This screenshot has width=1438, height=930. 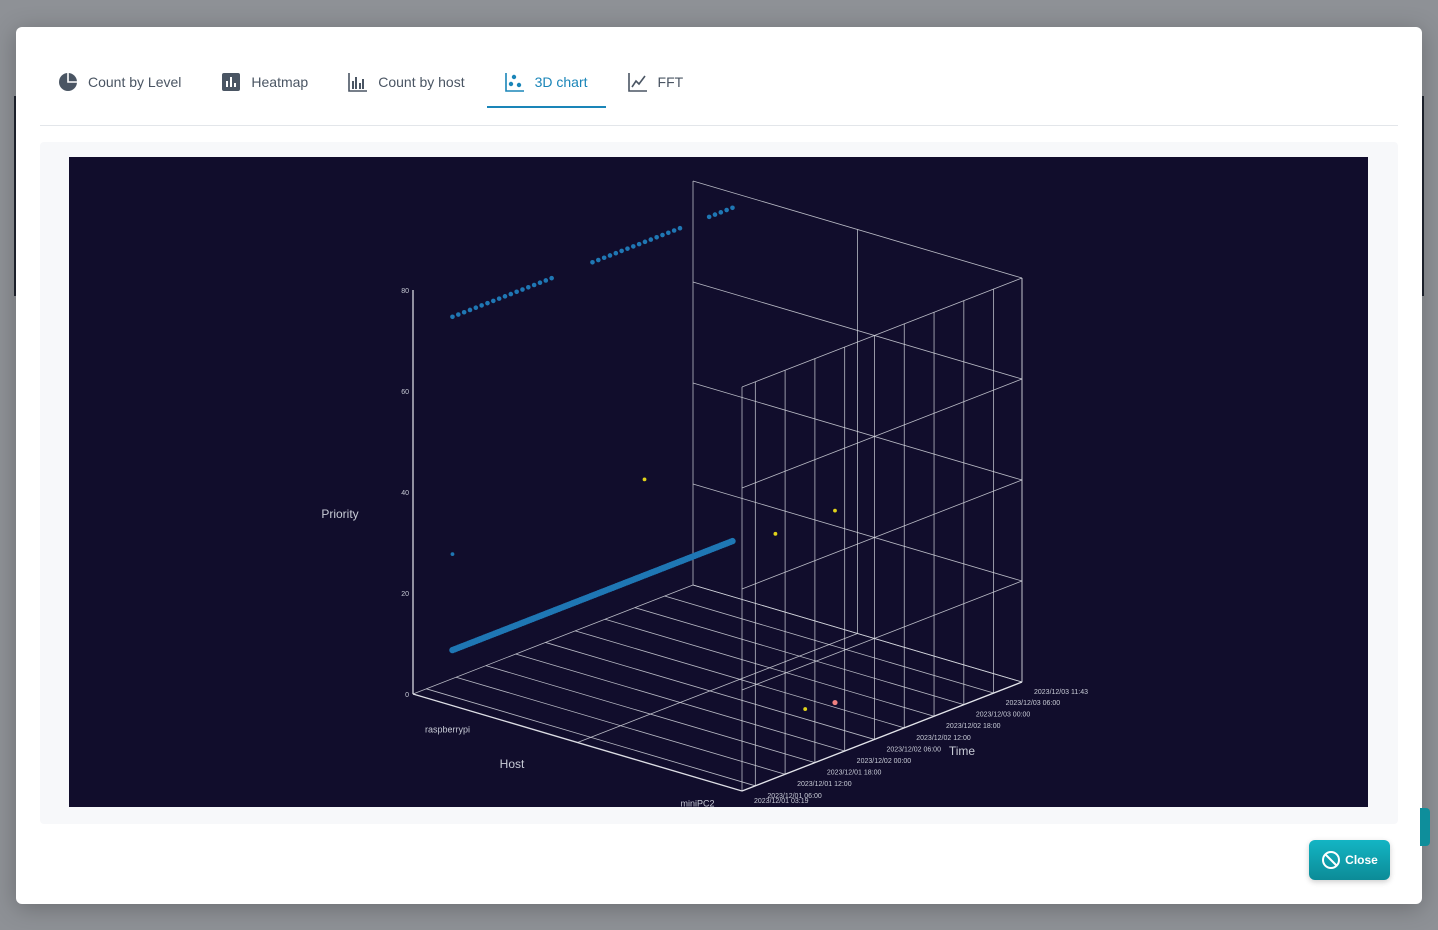 I want to click on time-tick-label: 2023/12/02 06:00, so click(x=913, y=749).